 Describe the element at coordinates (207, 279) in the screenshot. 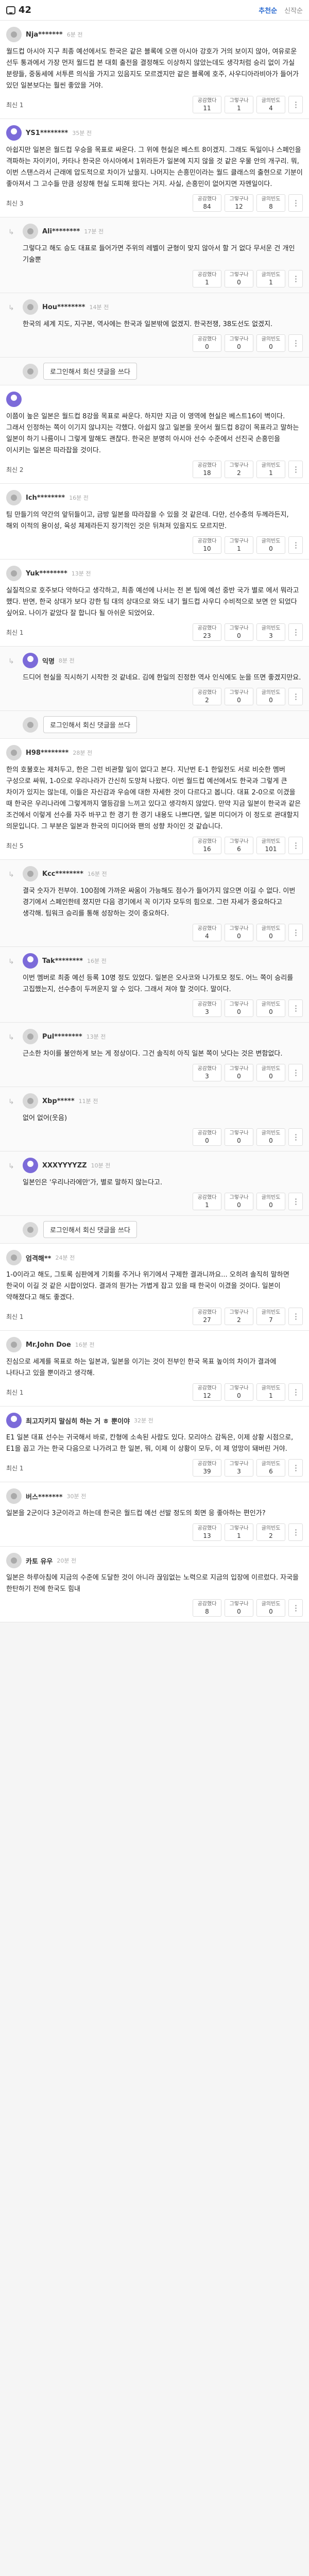

I see `like-button: 공감했다 1` at that location.